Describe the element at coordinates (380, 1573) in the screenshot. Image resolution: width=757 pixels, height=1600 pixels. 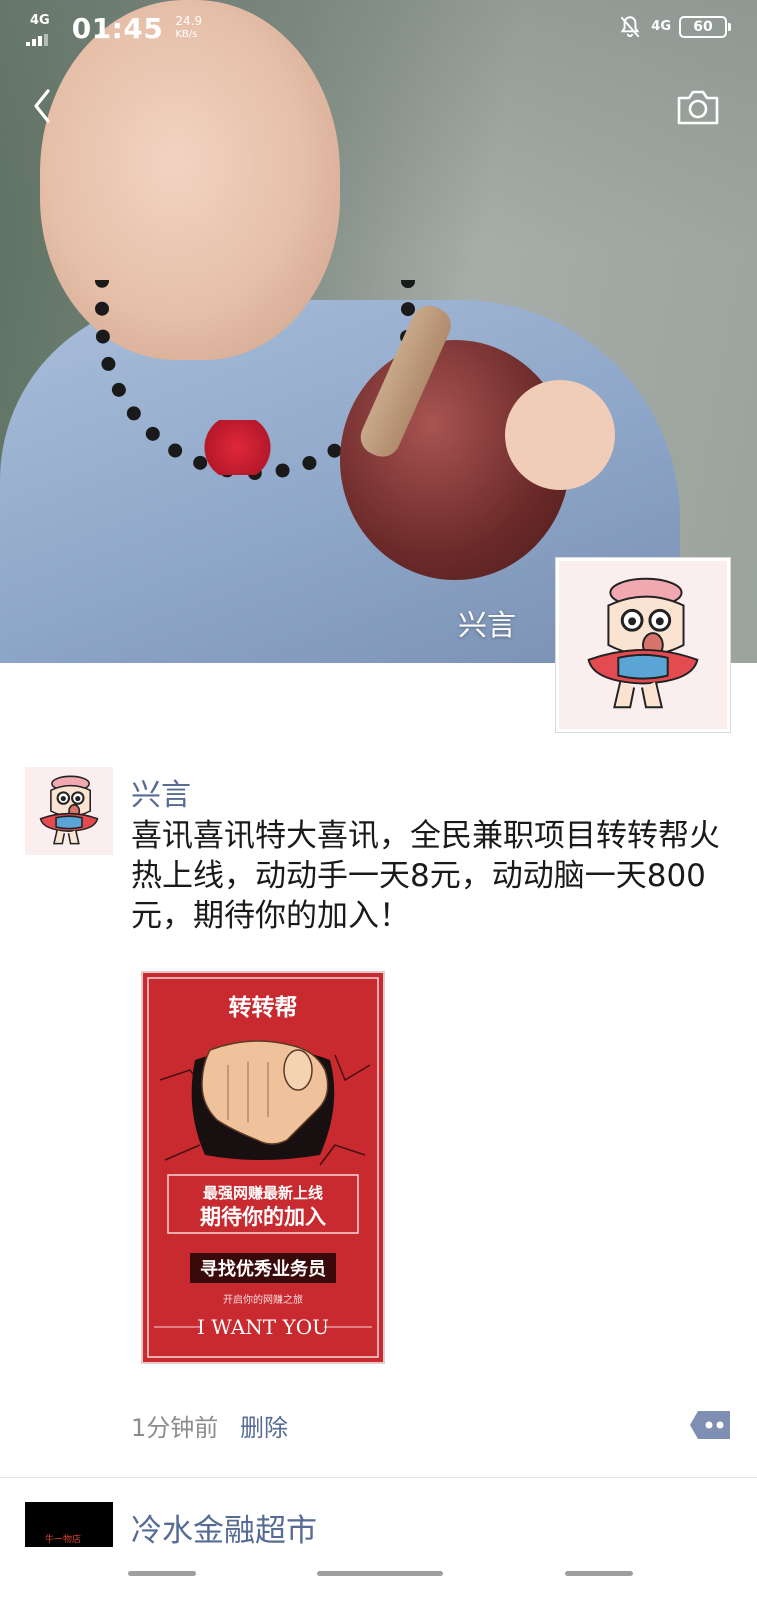
I see `nav-gesture-home` at that location.